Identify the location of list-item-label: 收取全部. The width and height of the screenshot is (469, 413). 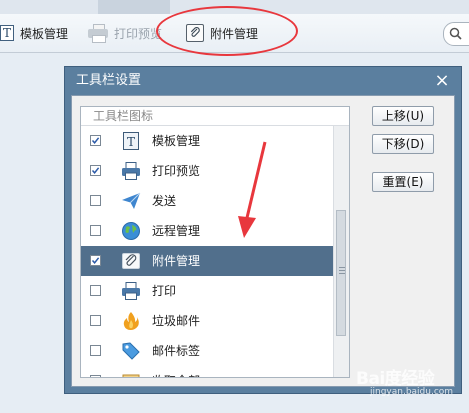
(176, 371).